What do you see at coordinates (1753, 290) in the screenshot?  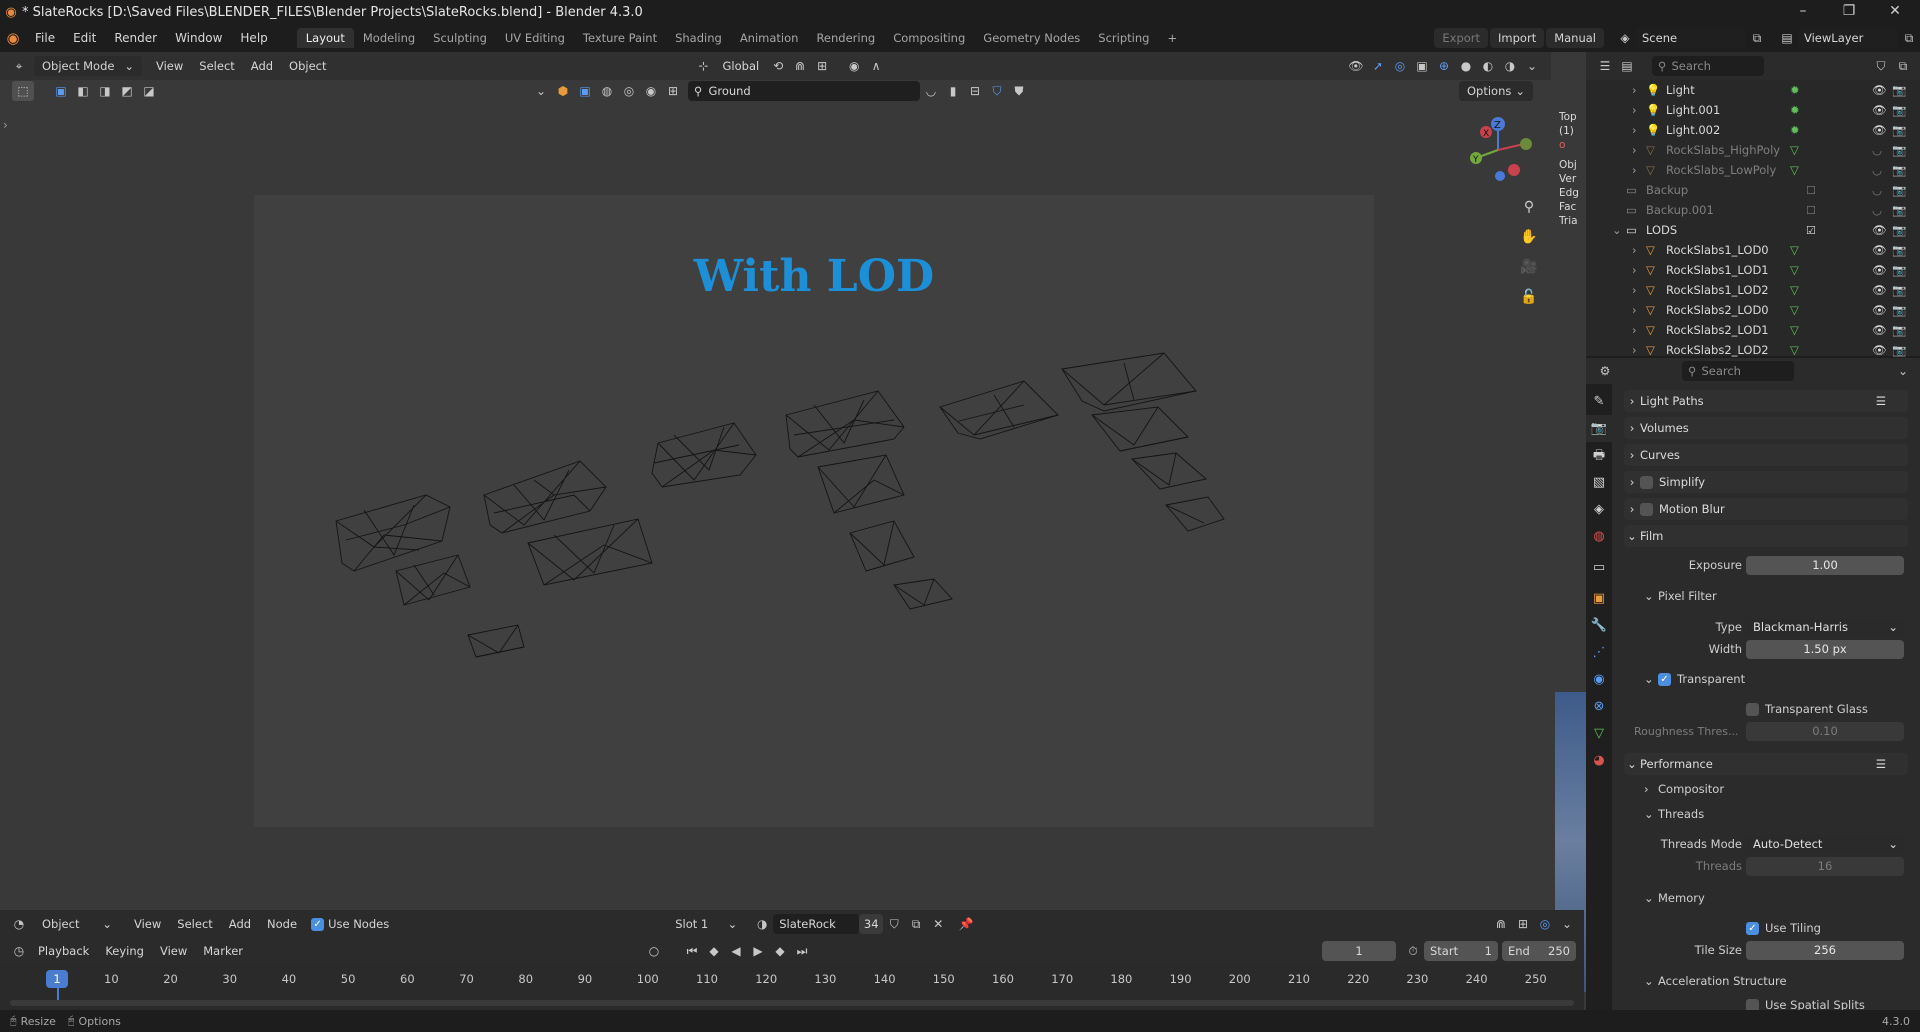 I see `outliner-row: › ▽ RockSlabs1_LOD2 ▽ 👁 📷` at bounding box center [1753, 290].